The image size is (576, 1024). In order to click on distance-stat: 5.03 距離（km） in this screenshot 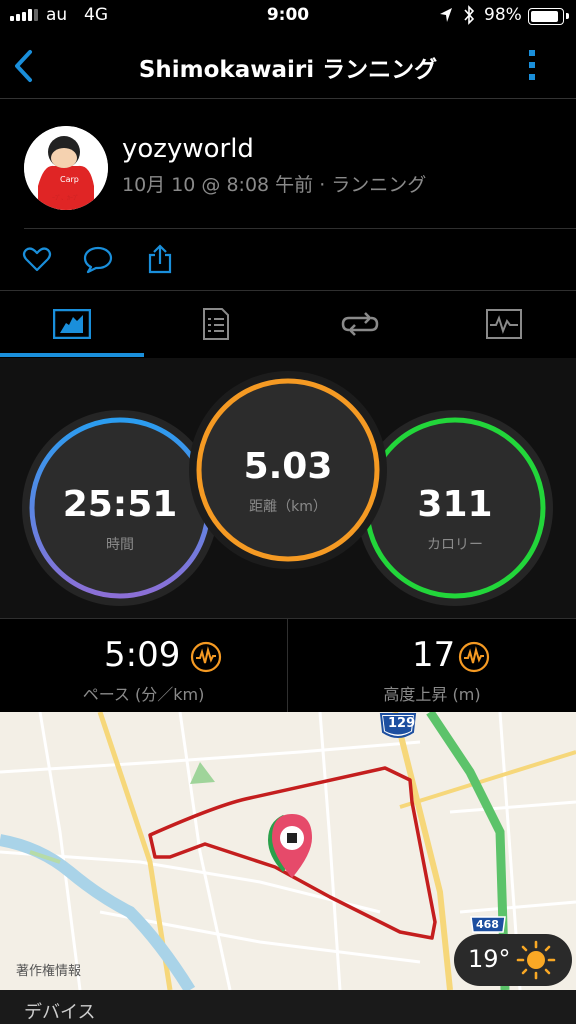, I will do `click(288, 470)`.